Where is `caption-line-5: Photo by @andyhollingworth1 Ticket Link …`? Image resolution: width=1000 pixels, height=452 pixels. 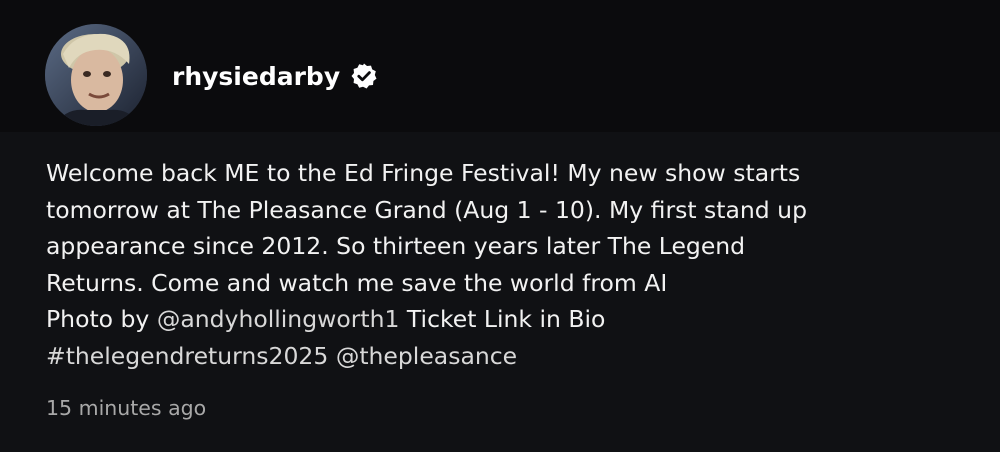
caption-line-5: Photo by @andyhollingworth1 Ticket Link … is located at coordinates (516, 319).